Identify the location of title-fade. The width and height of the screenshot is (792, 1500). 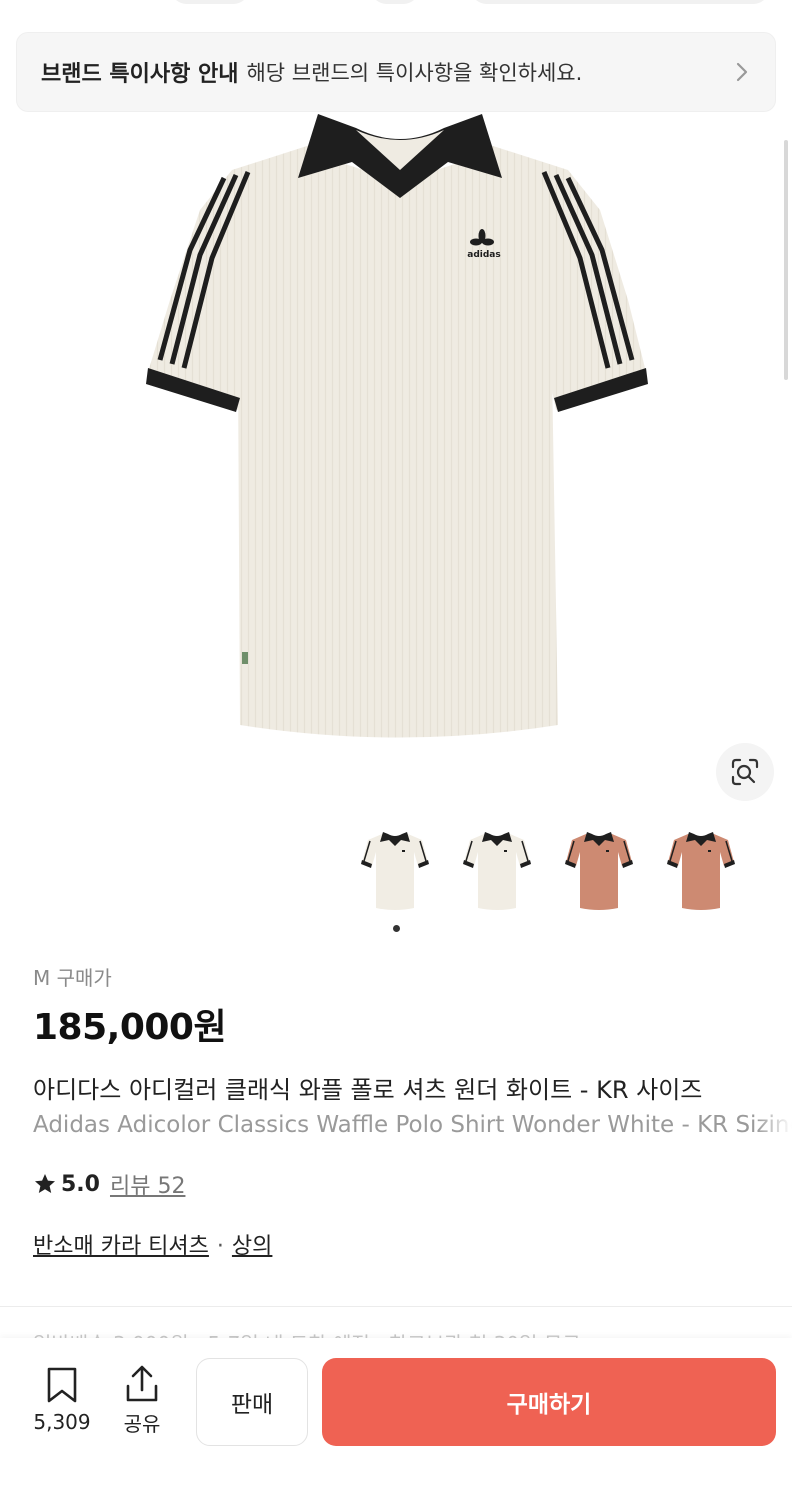
(774, 1106).